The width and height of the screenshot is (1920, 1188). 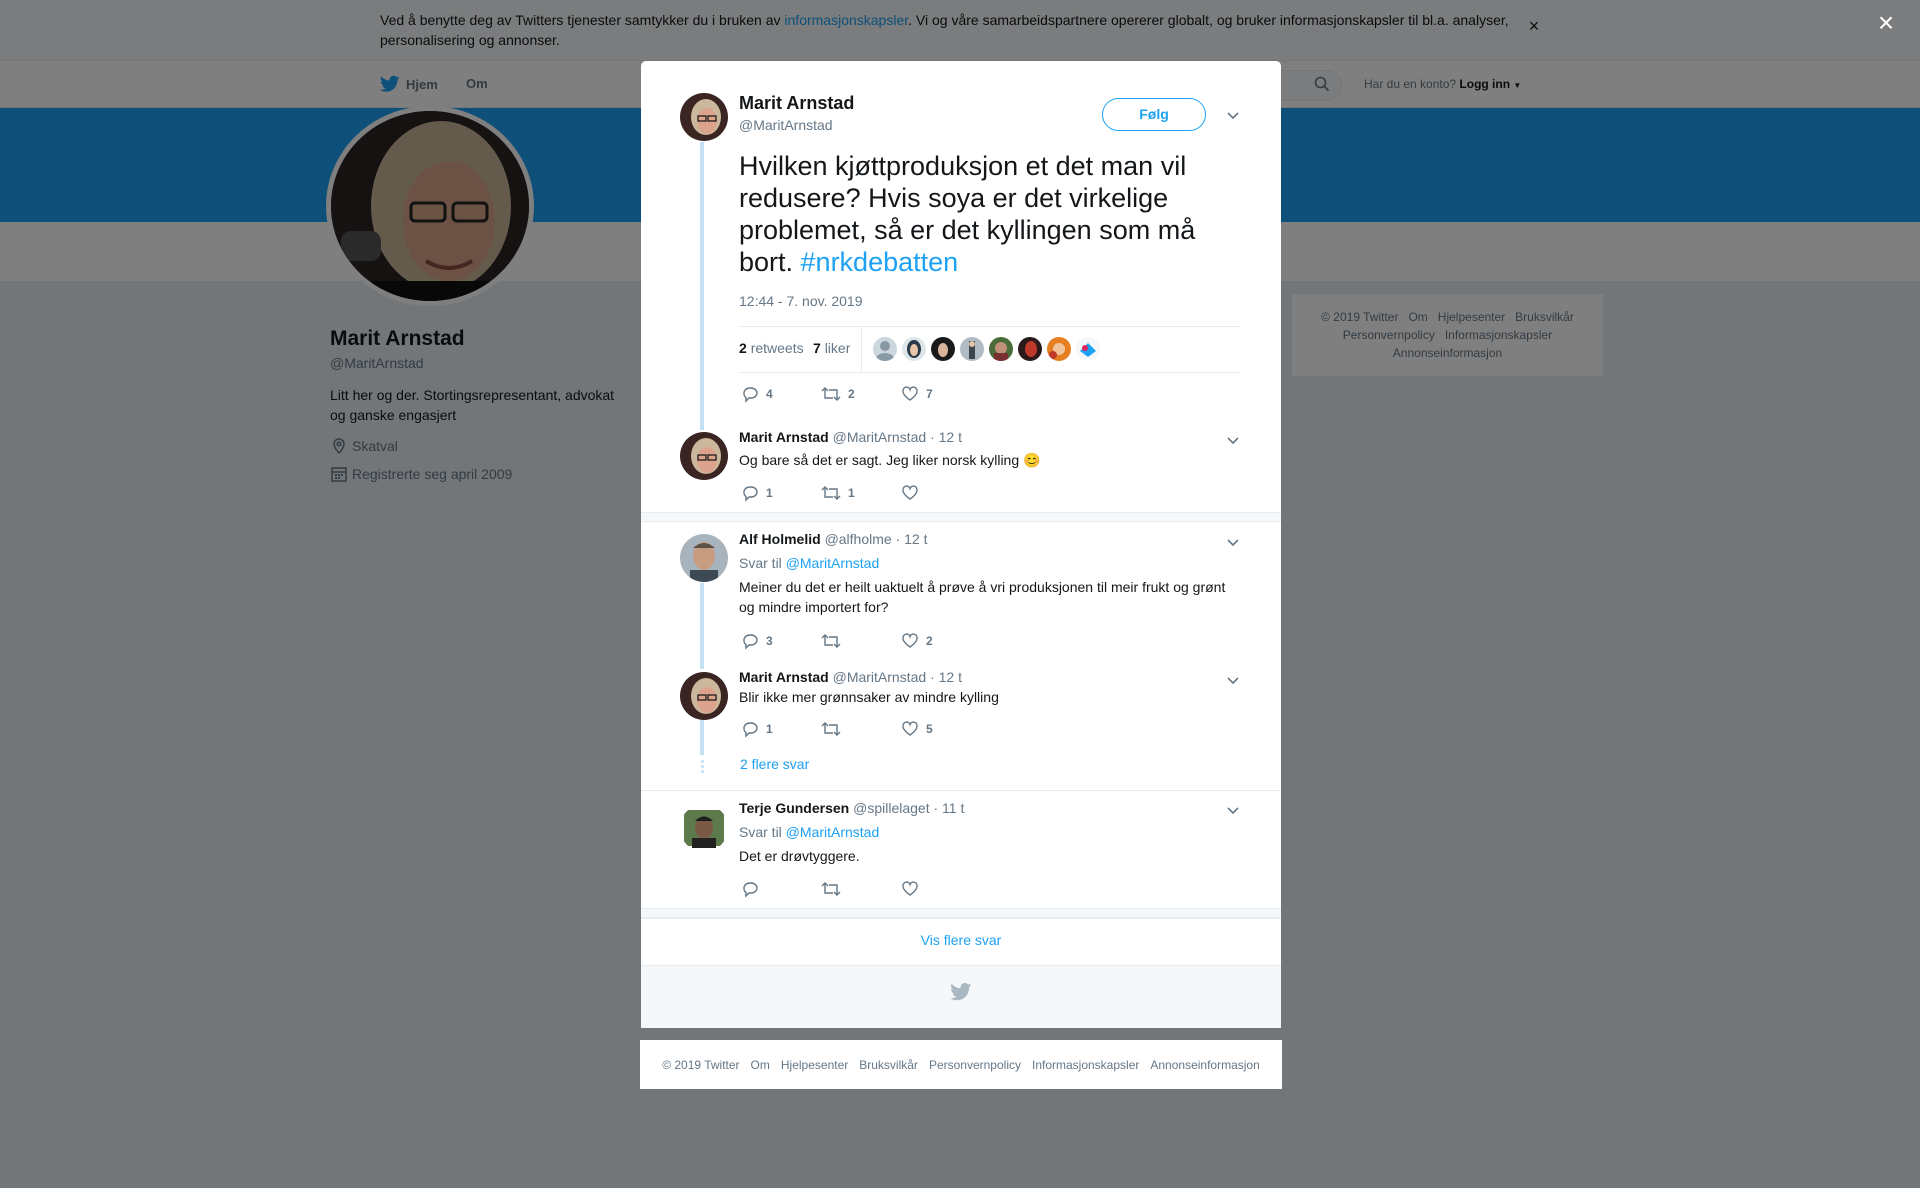 What do you see at coordinates (794, 808) in the screenshot?
I see `reply-author-name: Terje Gundersen` at bounding box center [794, 808].